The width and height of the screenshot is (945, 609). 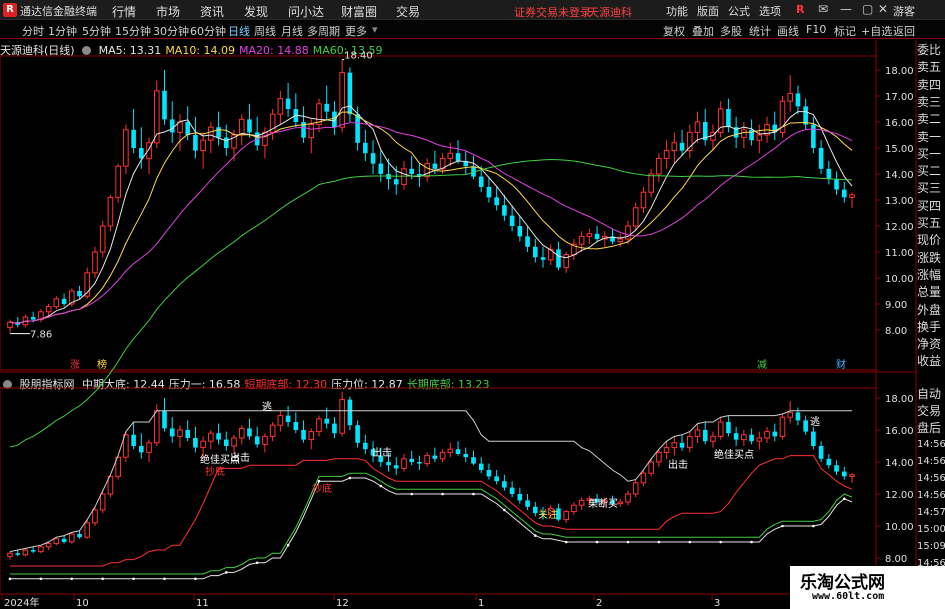 What do you see at coordinates (931, 394) in the screenshot?
I see `sidebar-time-item: 自动` at bounding box center [931, 394].